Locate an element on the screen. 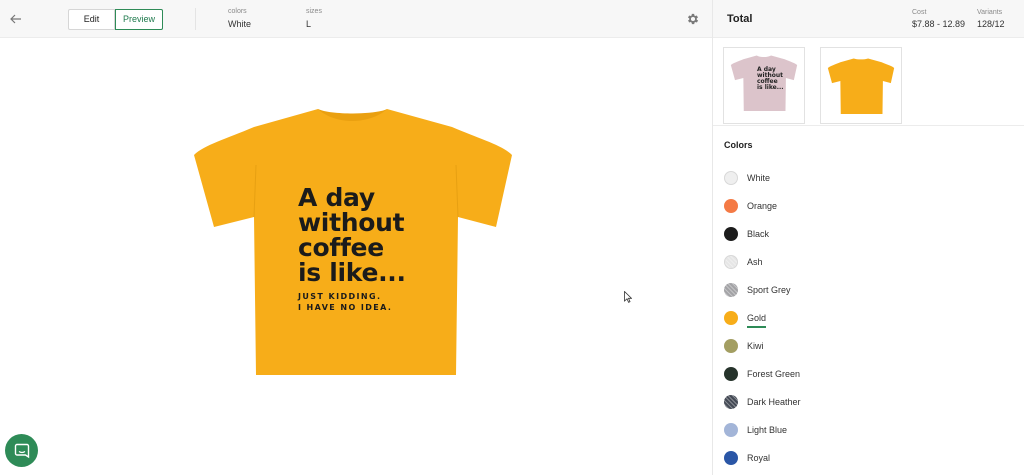  chat-button is located at coordinates (21, 450).